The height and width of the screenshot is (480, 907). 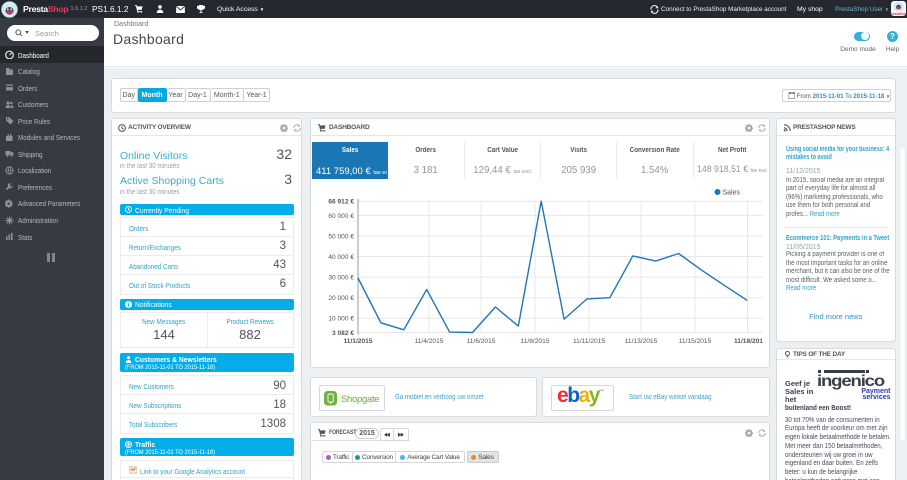 What do you see at coordinates (341, 319) in the screenshot?
I see `svg-text: 10 000 €` at bounding box center [341, 319].